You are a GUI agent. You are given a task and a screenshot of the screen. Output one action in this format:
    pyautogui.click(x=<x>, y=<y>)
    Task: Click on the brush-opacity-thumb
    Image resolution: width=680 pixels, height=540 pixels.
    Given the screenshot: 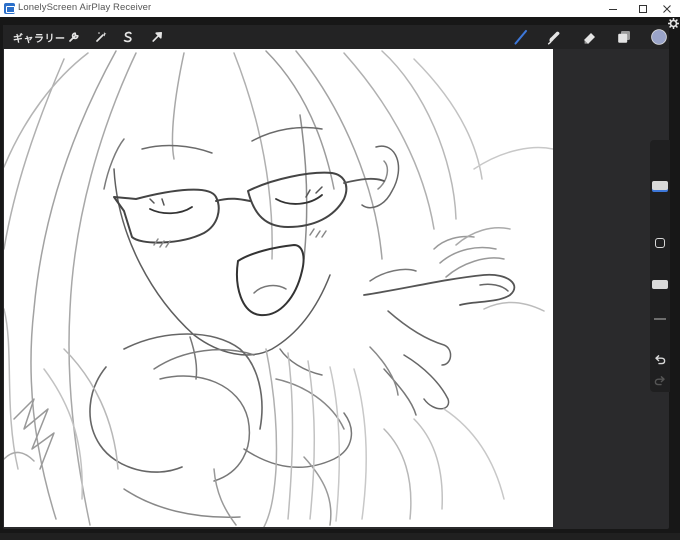 What is the action you would take?
    pyautogui.click(x=660, y=284)
    